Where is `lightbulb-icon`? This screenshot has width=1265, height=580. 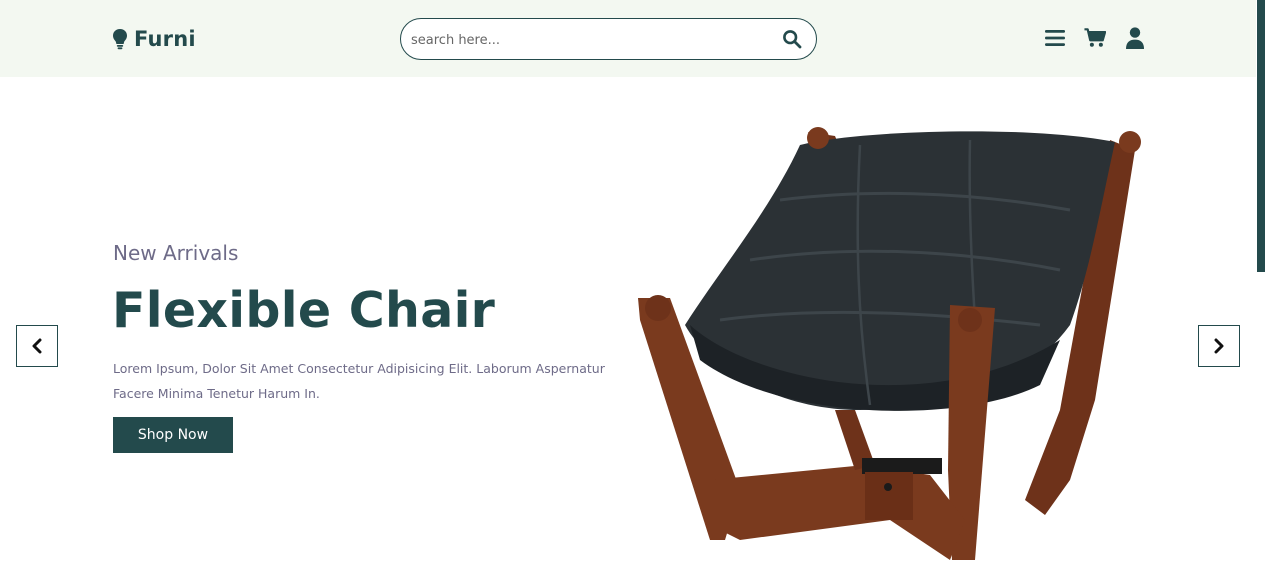
lightbulb-icon is located at coordinates (120, 39).